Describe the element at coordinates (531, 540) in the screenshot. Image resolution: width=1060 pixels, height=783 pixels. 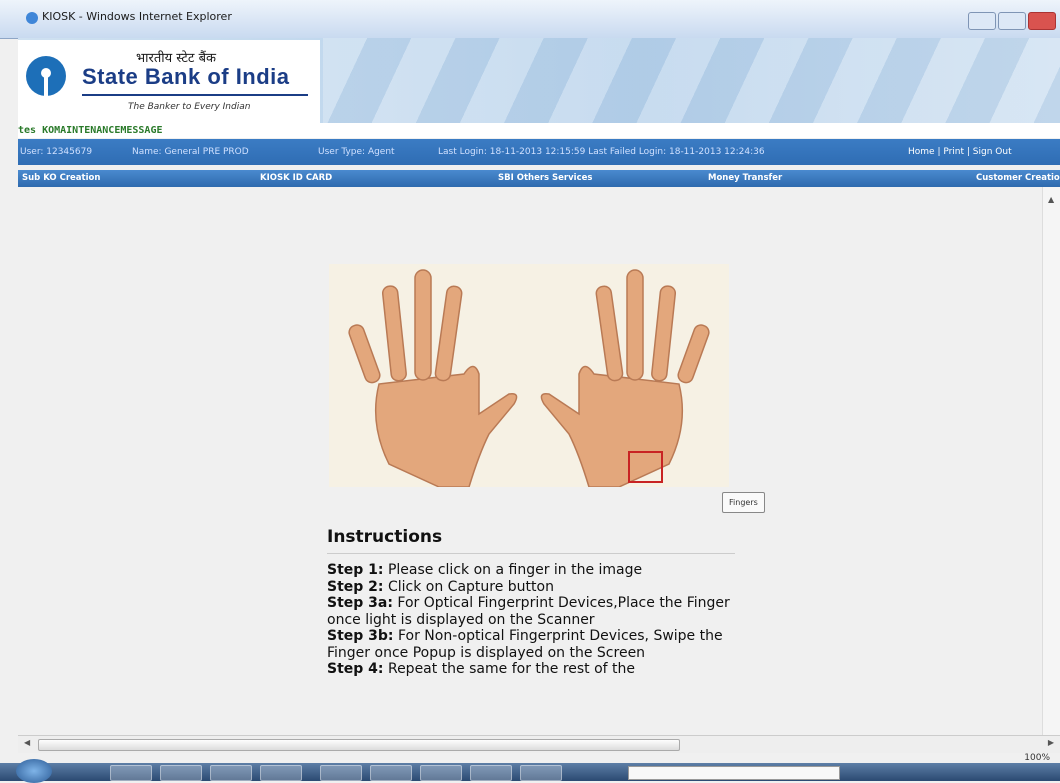
I see `instructions-heading: Instructions` at that location.